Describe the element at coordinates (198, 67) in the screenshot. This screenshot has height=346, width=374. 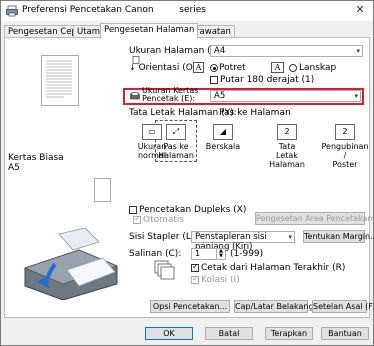
I see `portrait-icon: A` at that location.